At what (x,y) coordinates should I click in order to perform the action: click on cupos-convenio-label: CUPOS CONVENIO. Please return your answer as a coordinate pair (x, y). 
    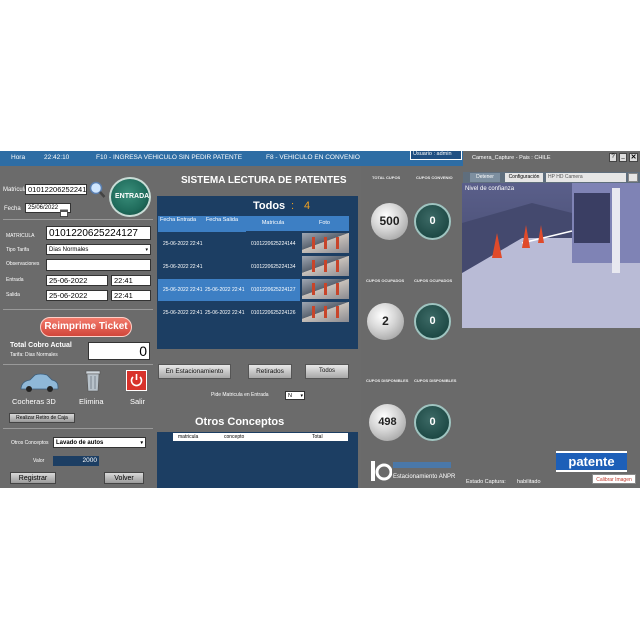
    Looking at the image, I should click on (434, 177).